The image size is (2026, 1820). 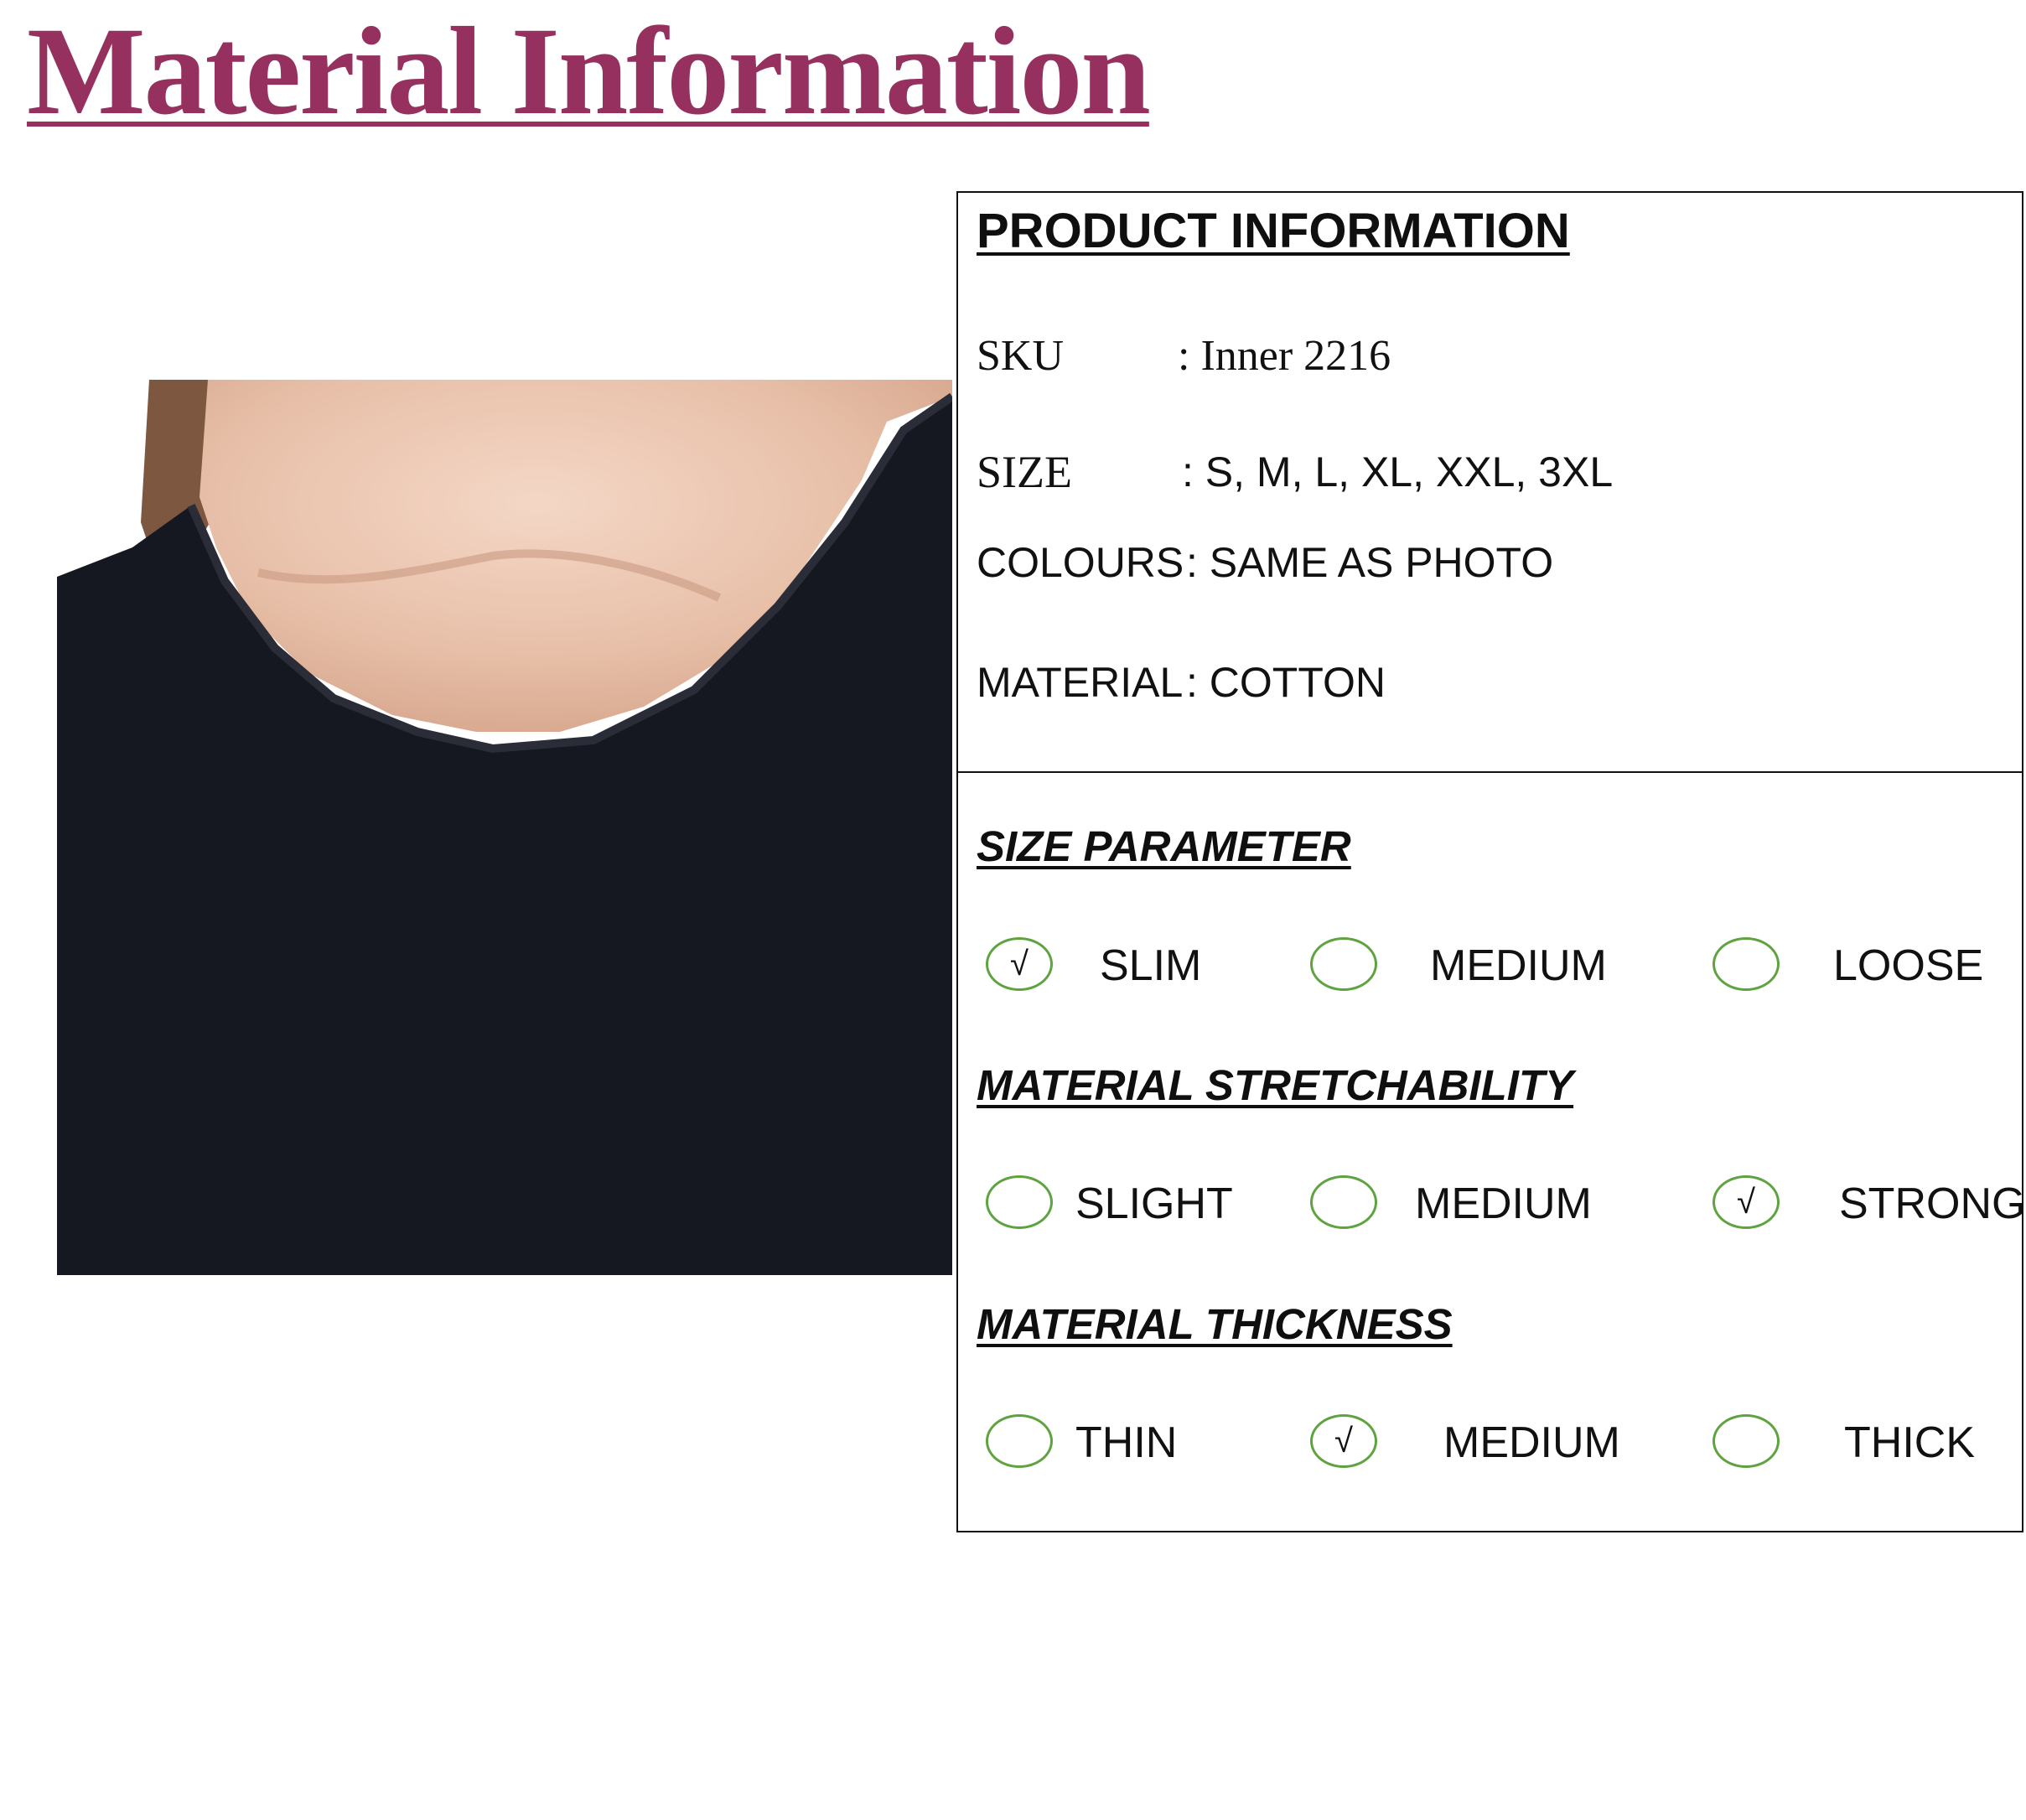 What do you see at coordinates (1286, 682) in the screenshot?
I see `material-value: : COTTON` at bounding box center [1286, 682].